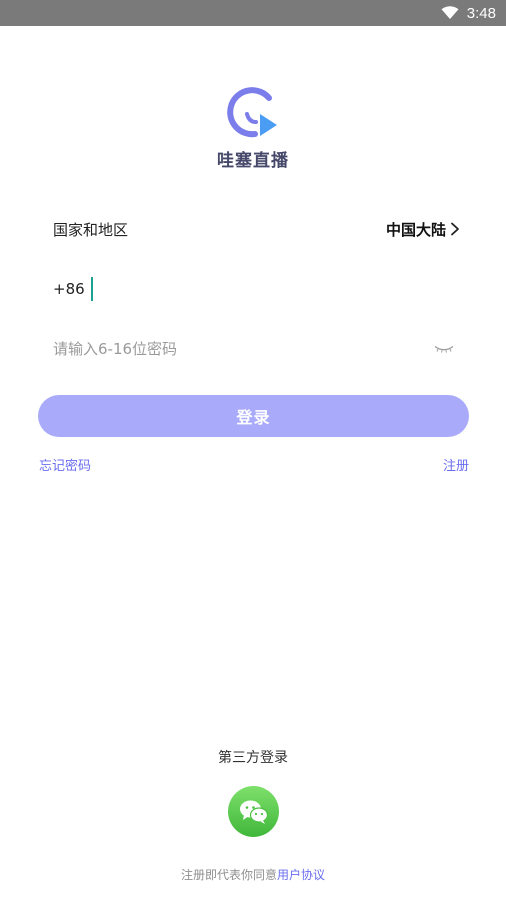  Describe the element at coordinates (481, 13) in the screenshot. I see `status-time: 3:48` at that location.